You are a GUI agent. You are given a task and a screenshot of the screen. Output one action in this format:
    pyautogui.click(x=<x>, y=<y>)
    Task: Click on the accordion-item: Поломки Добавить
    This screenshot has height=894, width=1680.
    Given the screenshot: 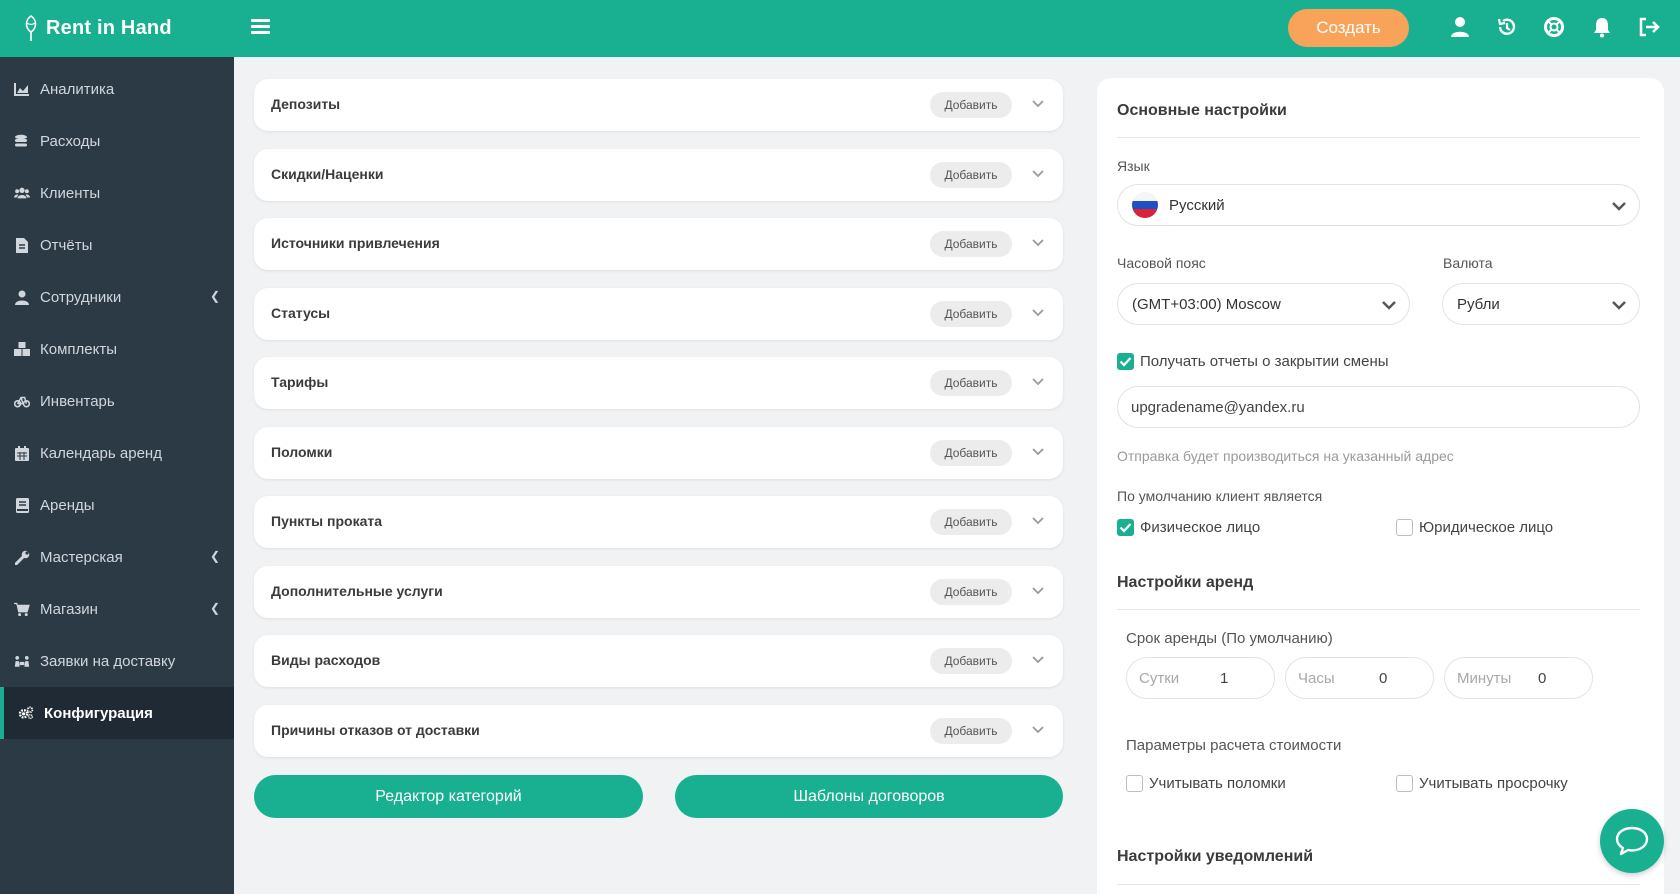 What is the action you would take?
    pyautogui.click(x=658, y=452)
    